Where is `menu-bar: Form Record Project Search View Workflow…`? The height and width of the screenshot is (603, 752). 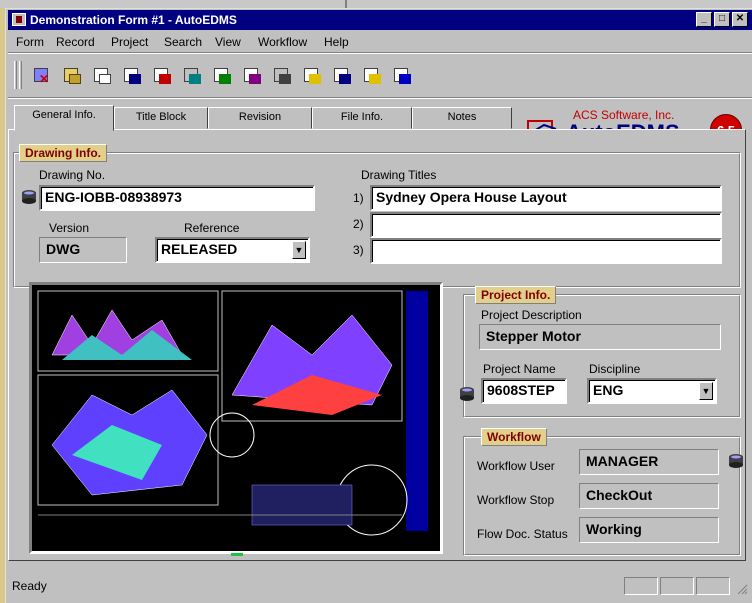 menu-bar: Form Record Project Search View Workflow… is located at coordinates (380, 41).